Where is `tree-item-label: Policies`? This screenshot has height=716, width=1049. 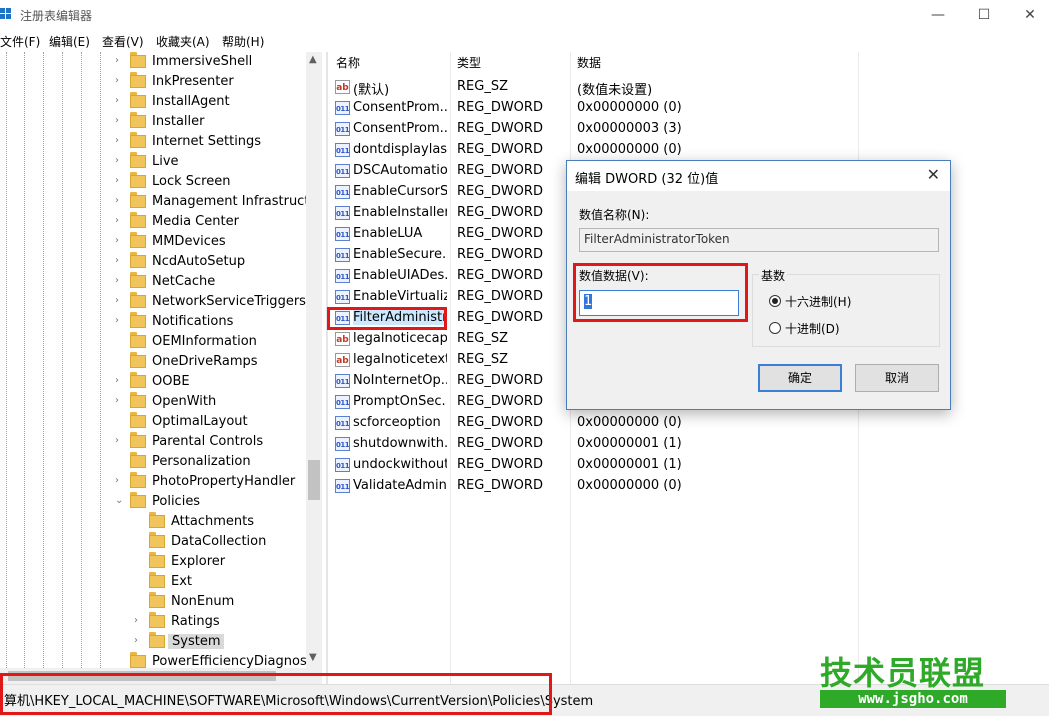
tree-item-label: Policies is located at coordinates (176, 501).